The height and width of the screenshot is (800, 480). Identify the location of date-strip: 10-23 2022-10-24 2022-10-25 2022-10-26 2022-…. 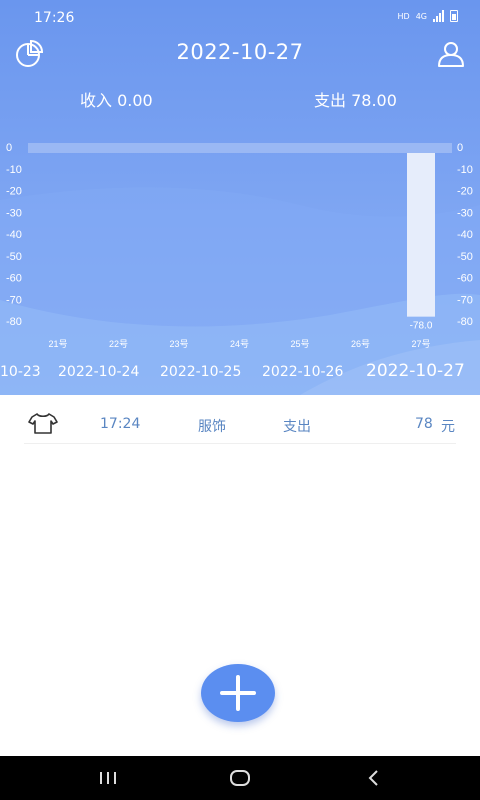
(240, 374).